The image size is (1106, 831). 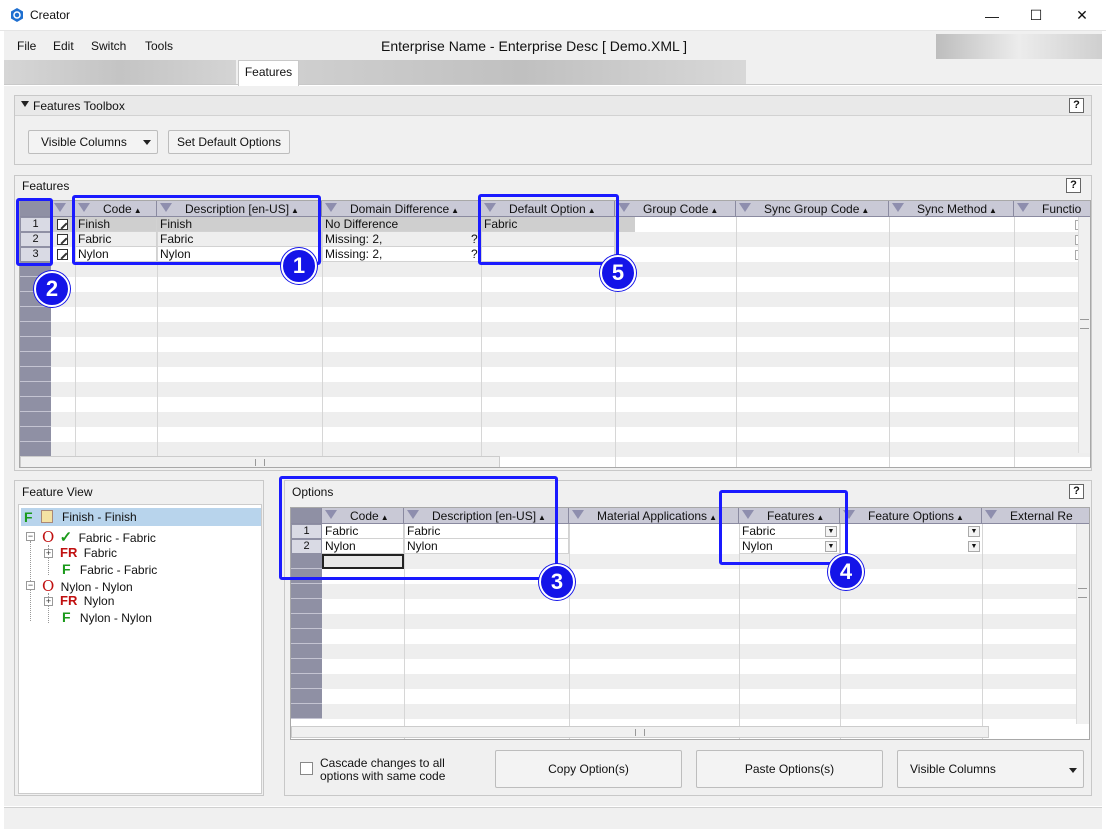 I want to click on tree-node-label: Fabric, so click(x=100, y=553).